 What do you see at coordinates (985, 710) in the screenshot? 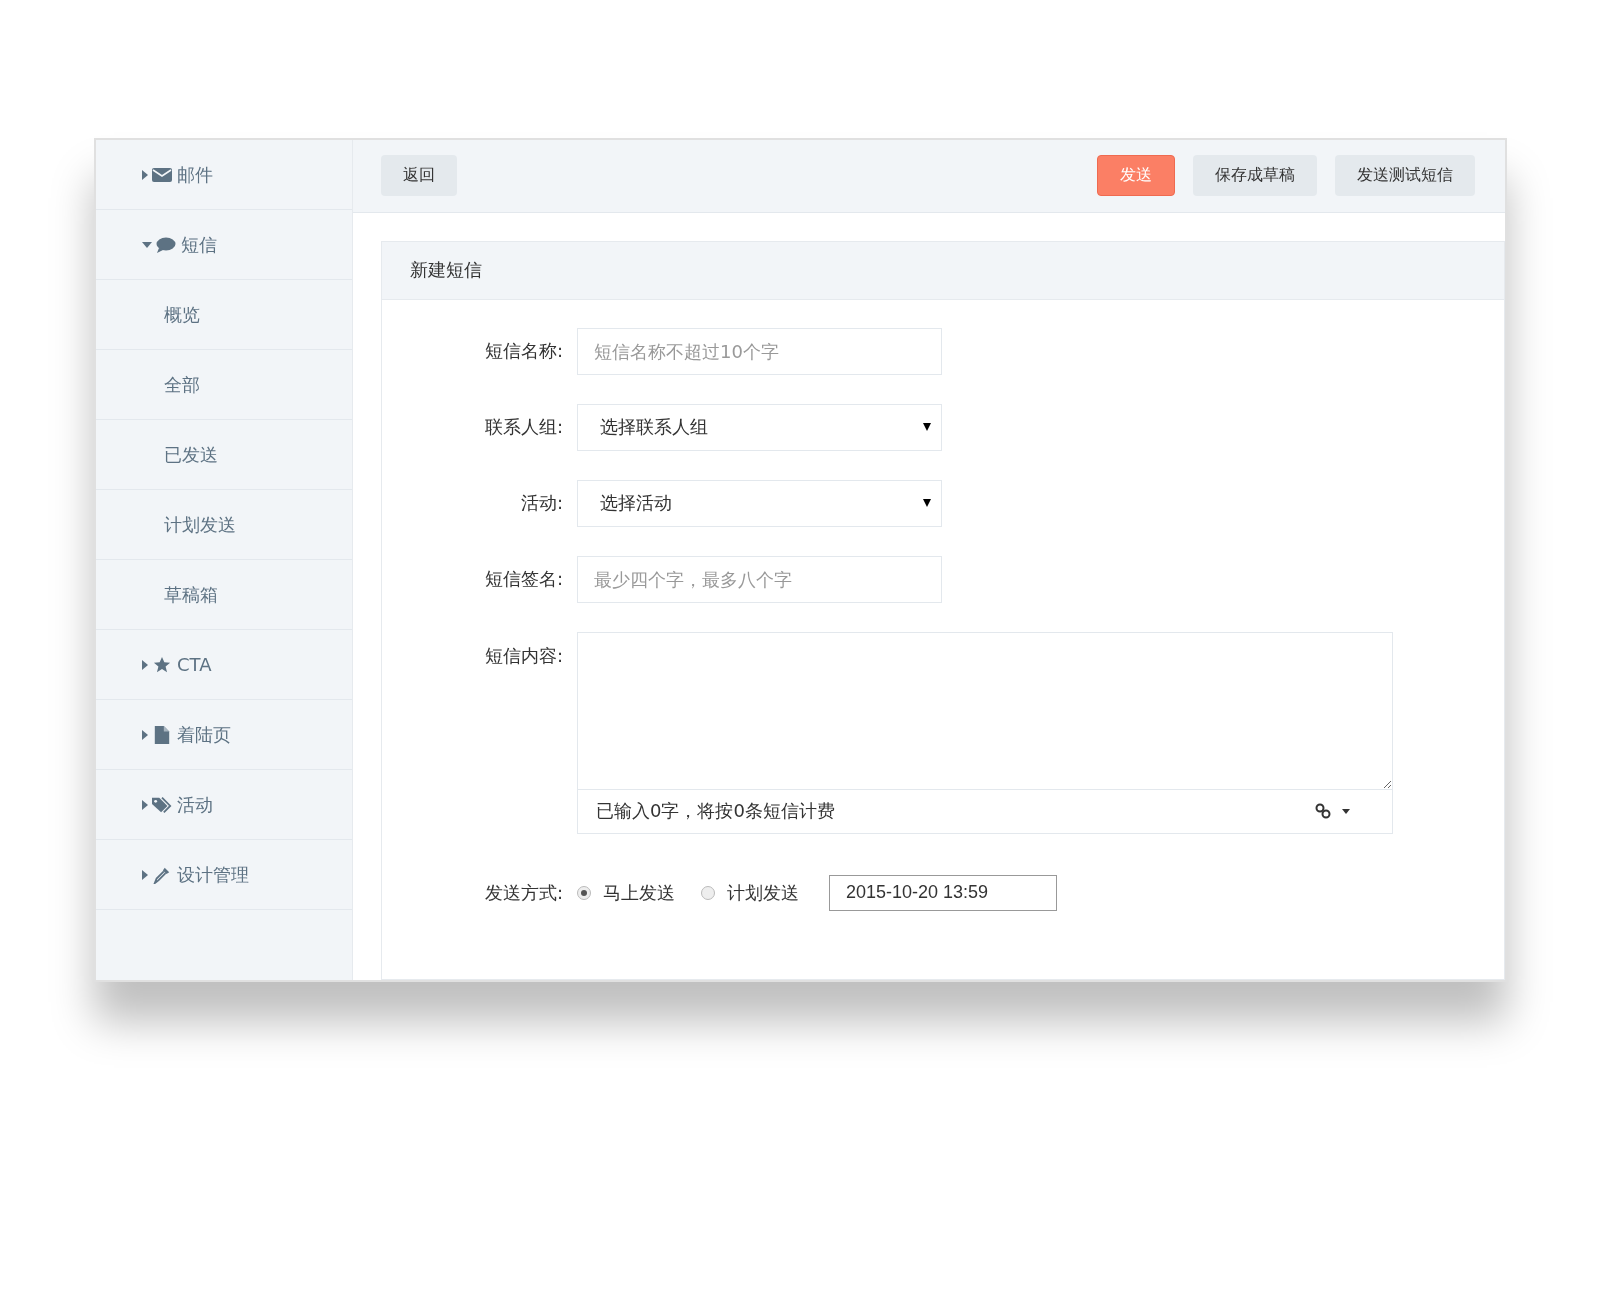
I see `textarea-field` at bounding box center [985, 710].